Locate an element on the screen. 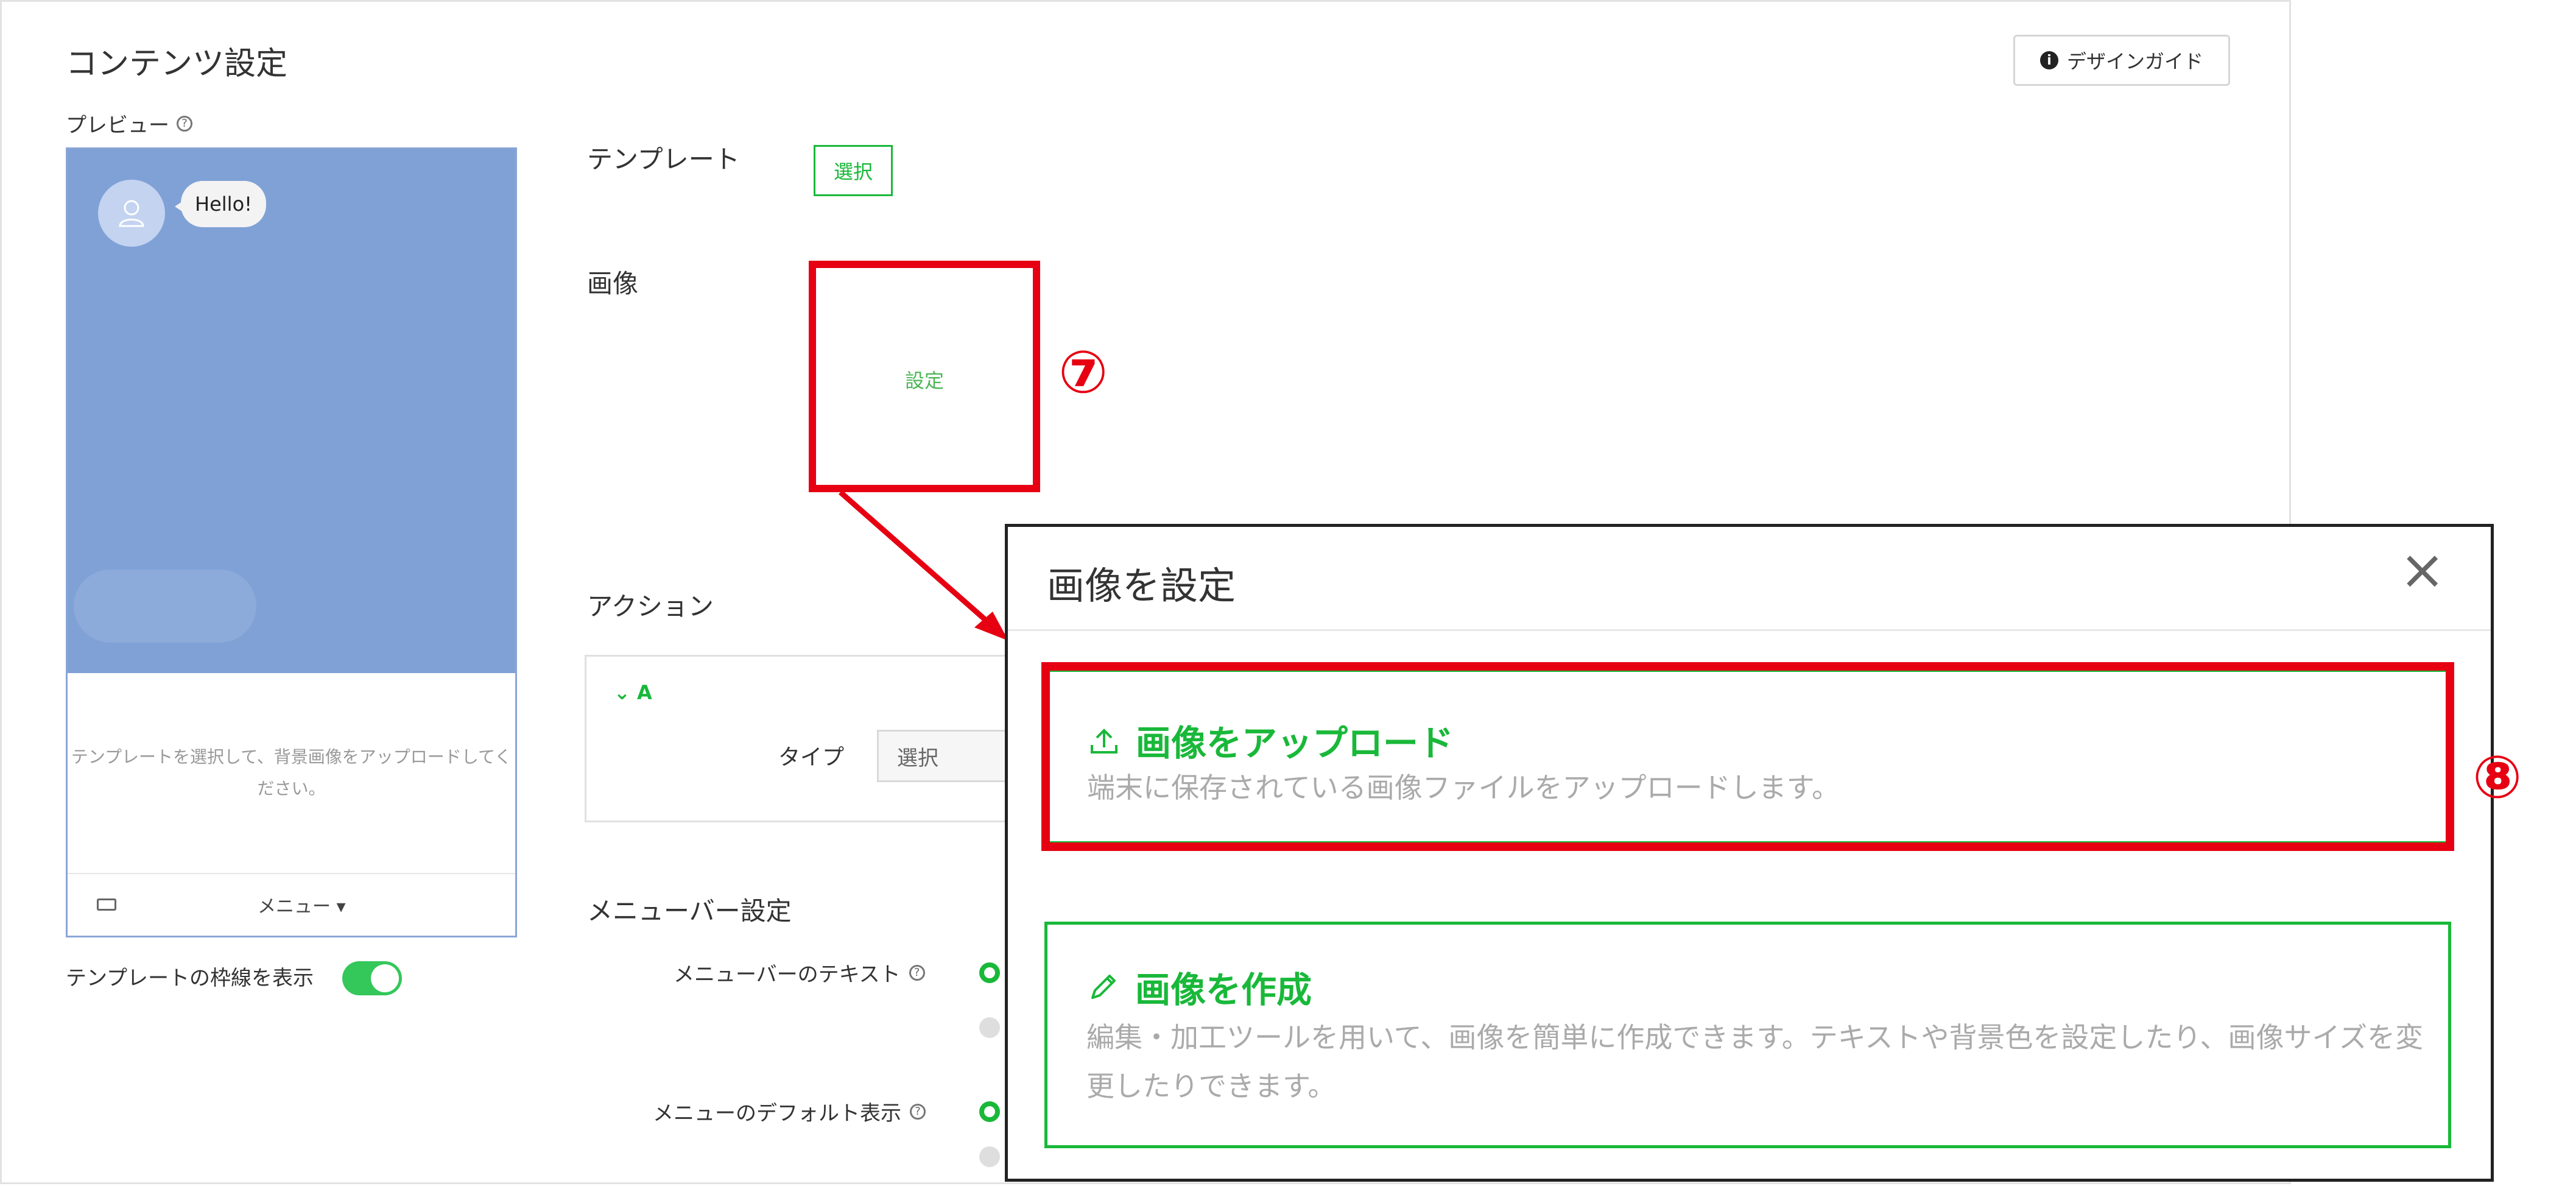  highlight-box-image is located at coordinates (924, 376).